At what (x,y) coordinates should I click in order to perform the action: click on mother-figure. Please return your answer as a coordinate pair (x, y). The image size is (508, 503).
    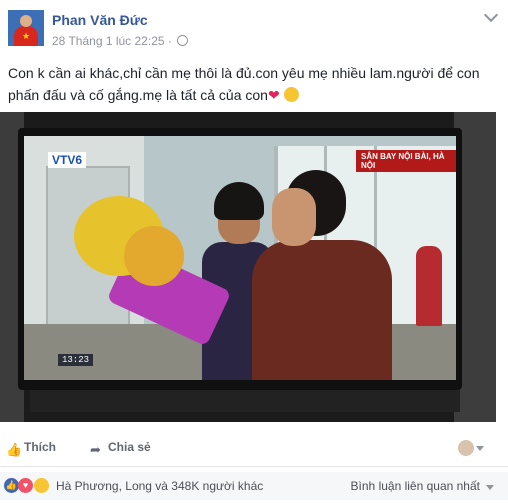
    Looking at the image, I should click on (322, 275).